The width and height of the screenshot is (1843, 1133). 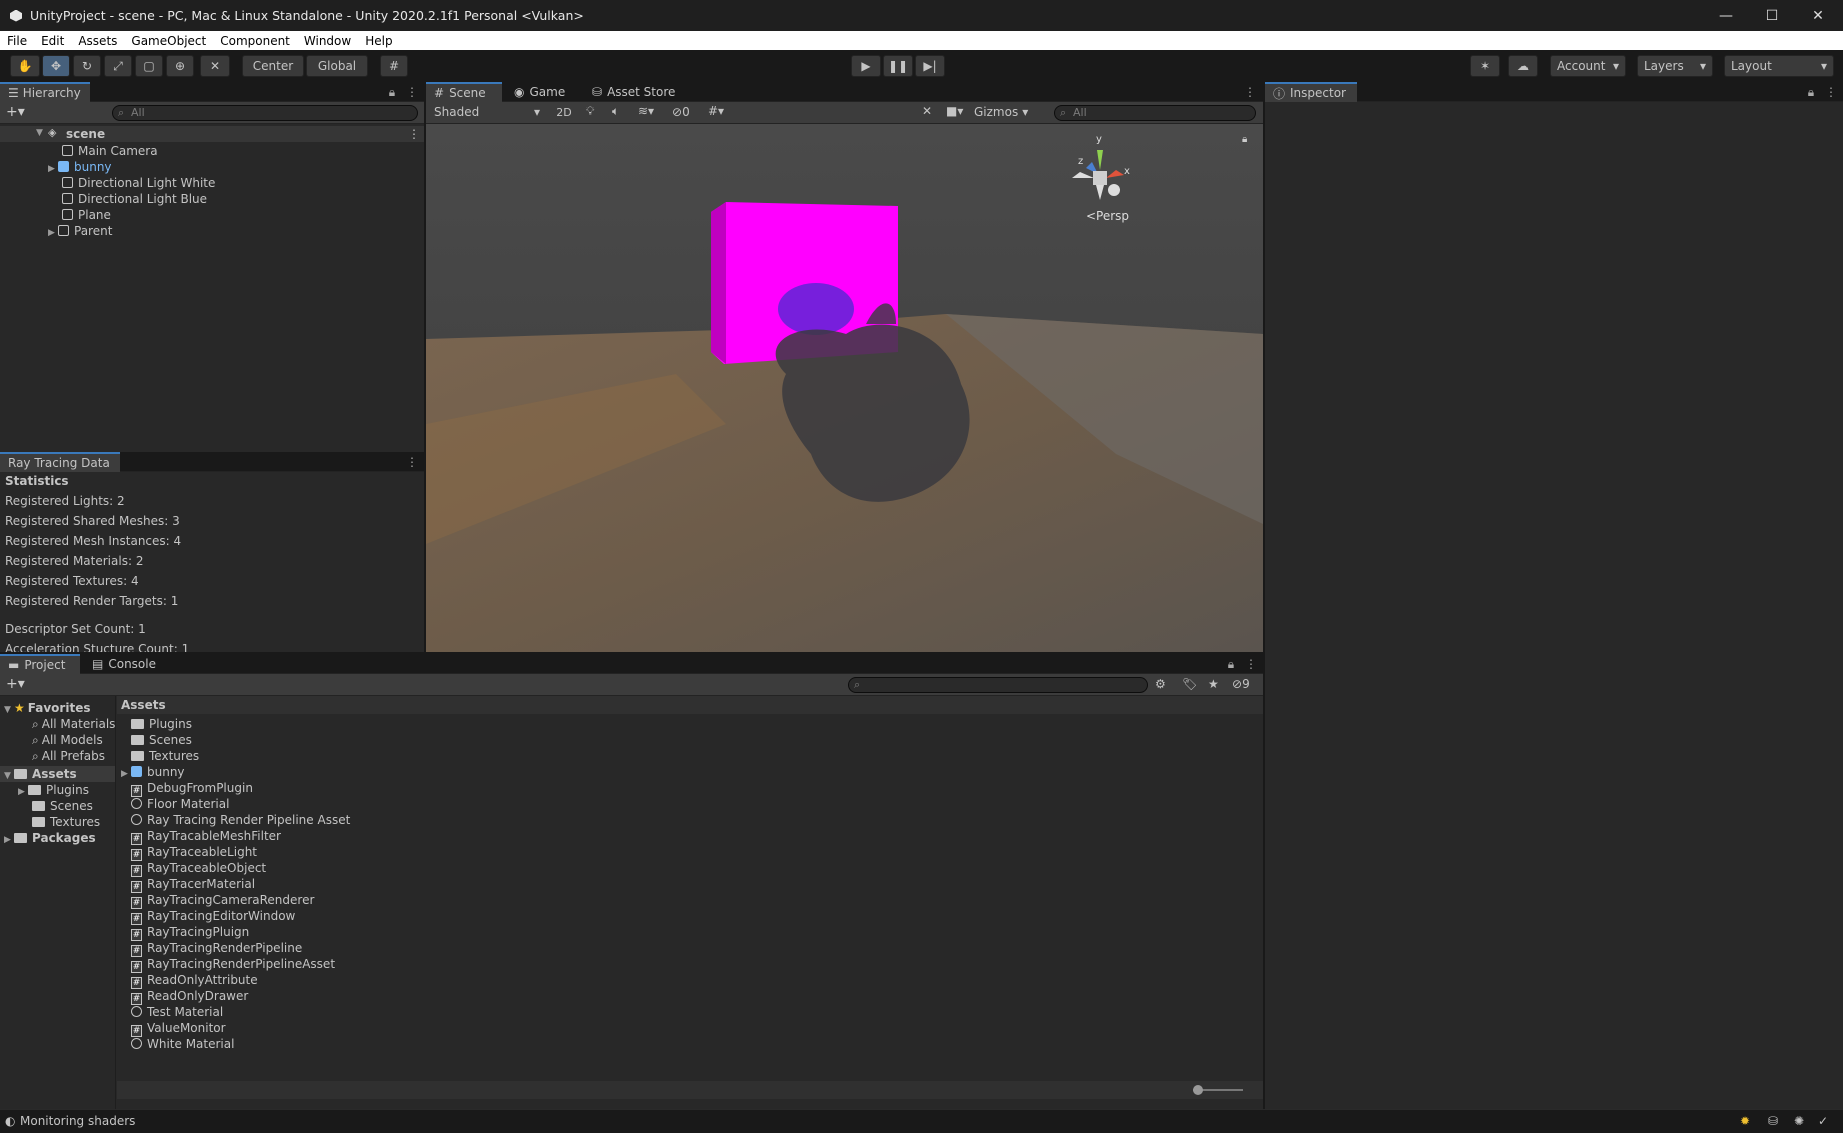 What do you see at coordinates (60, 462) in the screenshot?
I see `tab-raytracing: Ray Tracing Data` at bounding box center [60, 462].